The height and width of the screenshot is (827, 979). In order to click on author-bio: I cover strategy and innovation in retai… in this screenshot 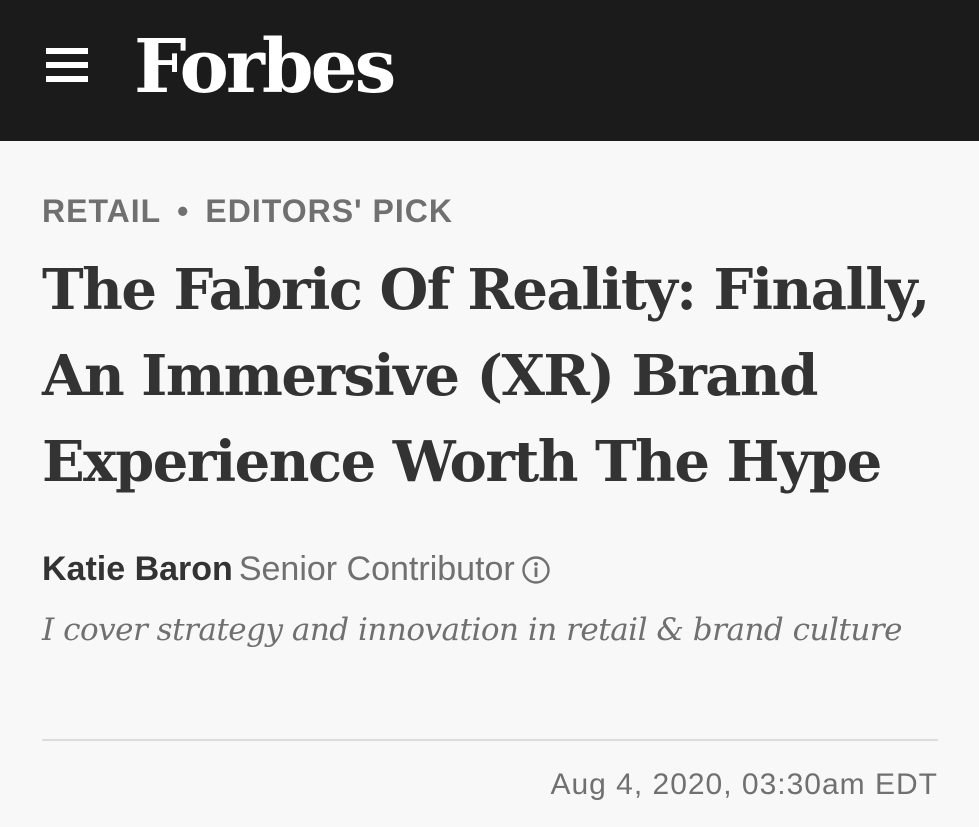, I will do `click(472, 630)`.